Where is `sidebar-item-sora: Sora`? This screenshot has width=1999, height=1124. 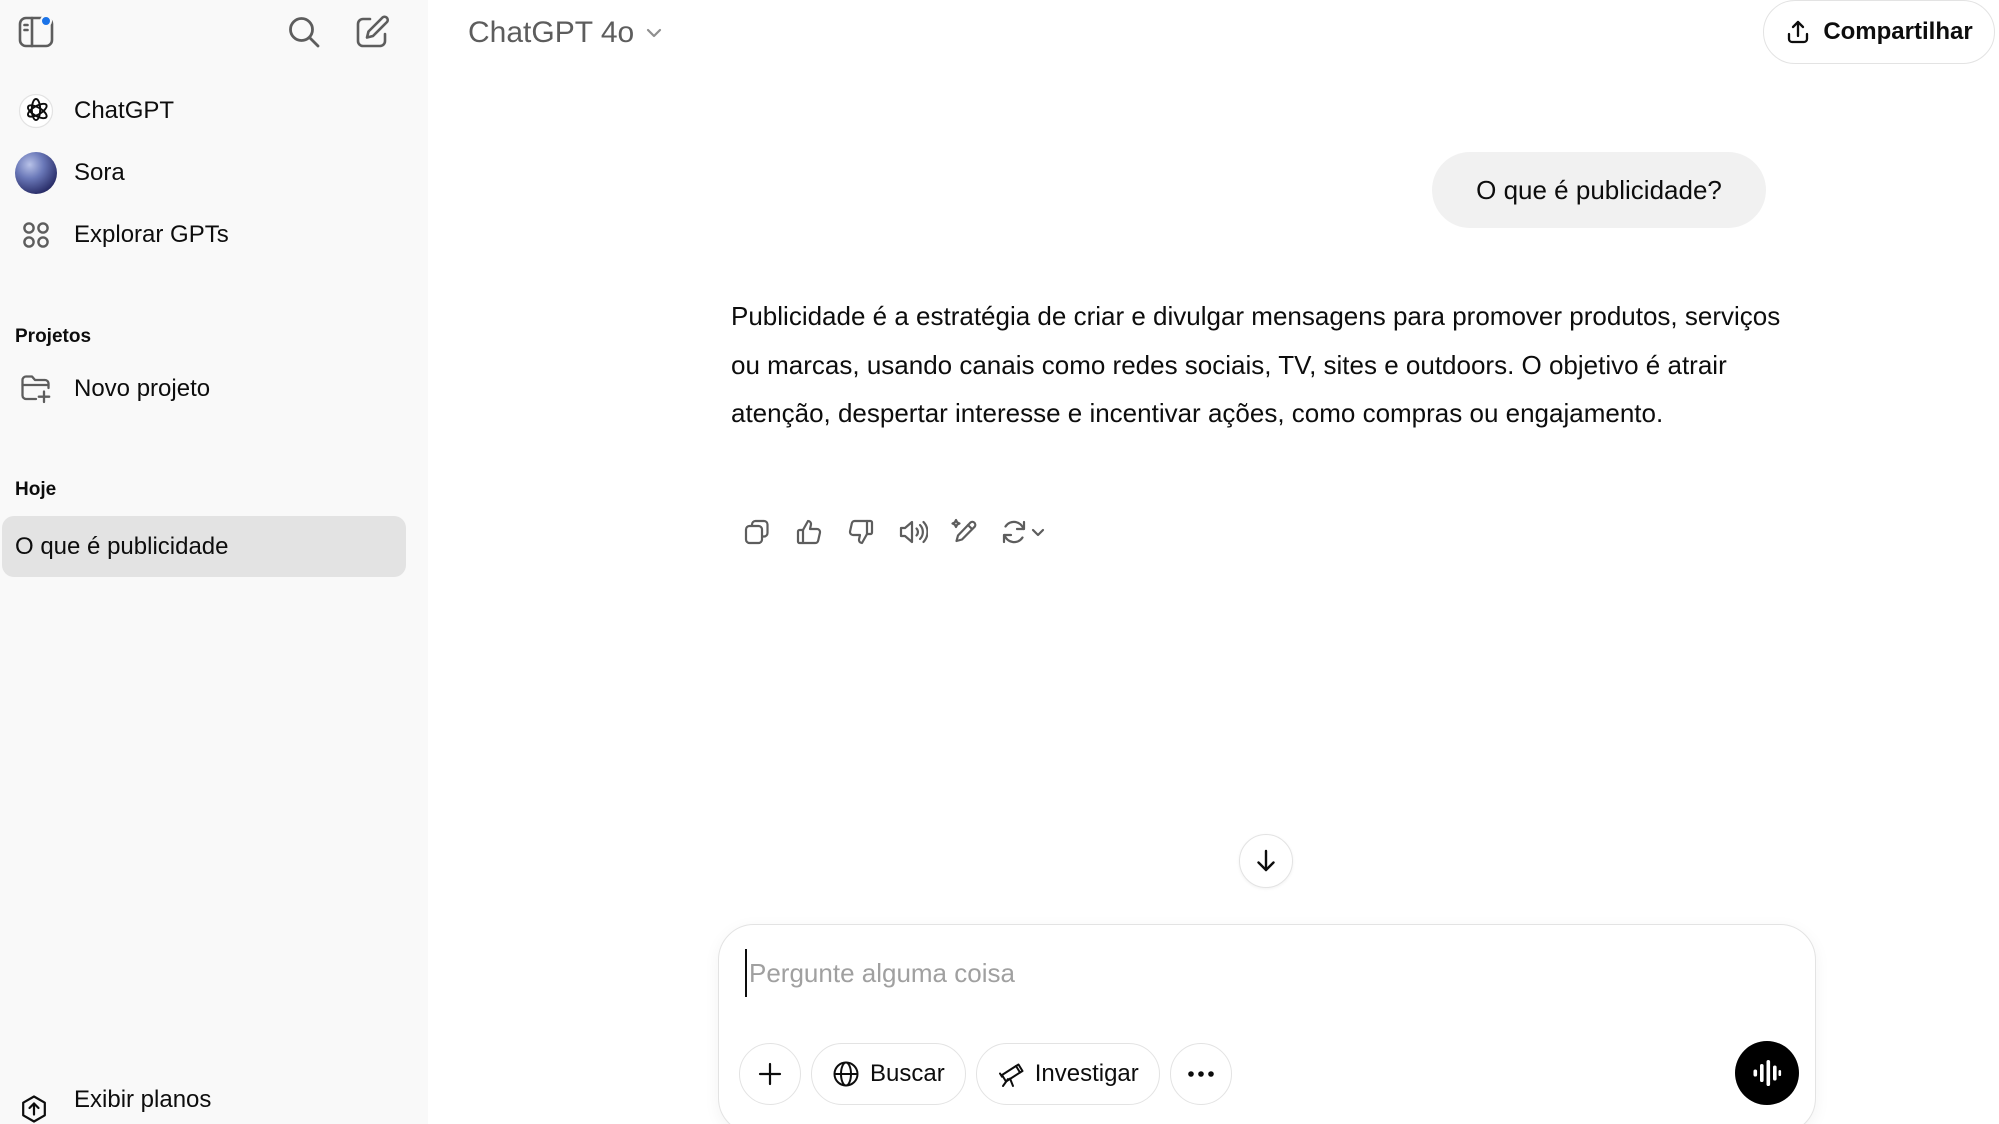
sidebar-item-sora: Sora is located at coordinates (205, 173).